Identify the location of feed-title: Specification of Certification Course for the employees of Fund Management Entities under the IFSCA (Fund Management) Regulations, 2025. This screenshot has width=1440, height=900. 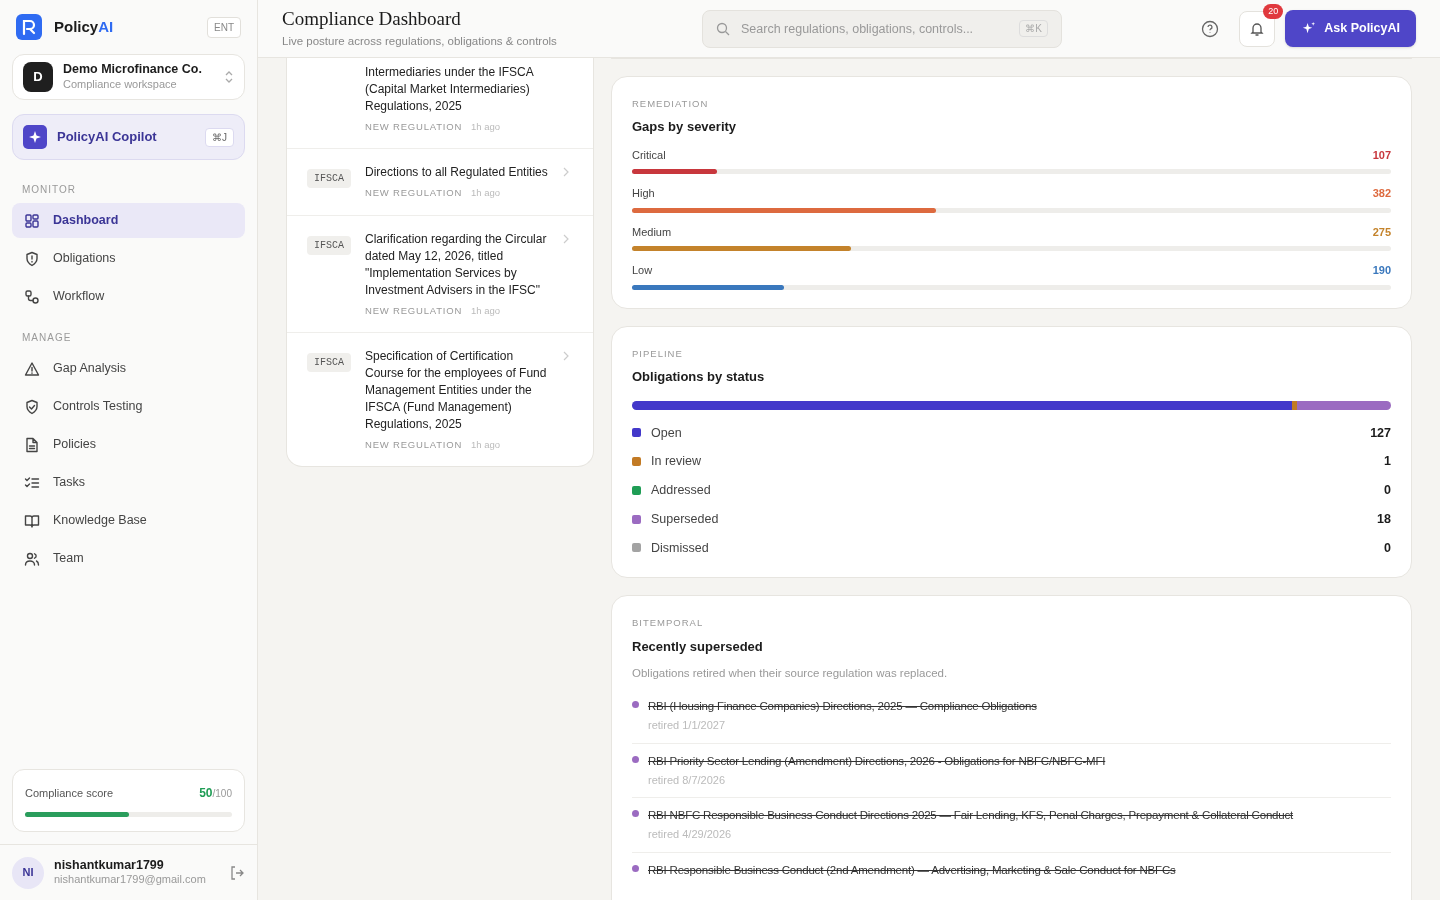
(456, 390).